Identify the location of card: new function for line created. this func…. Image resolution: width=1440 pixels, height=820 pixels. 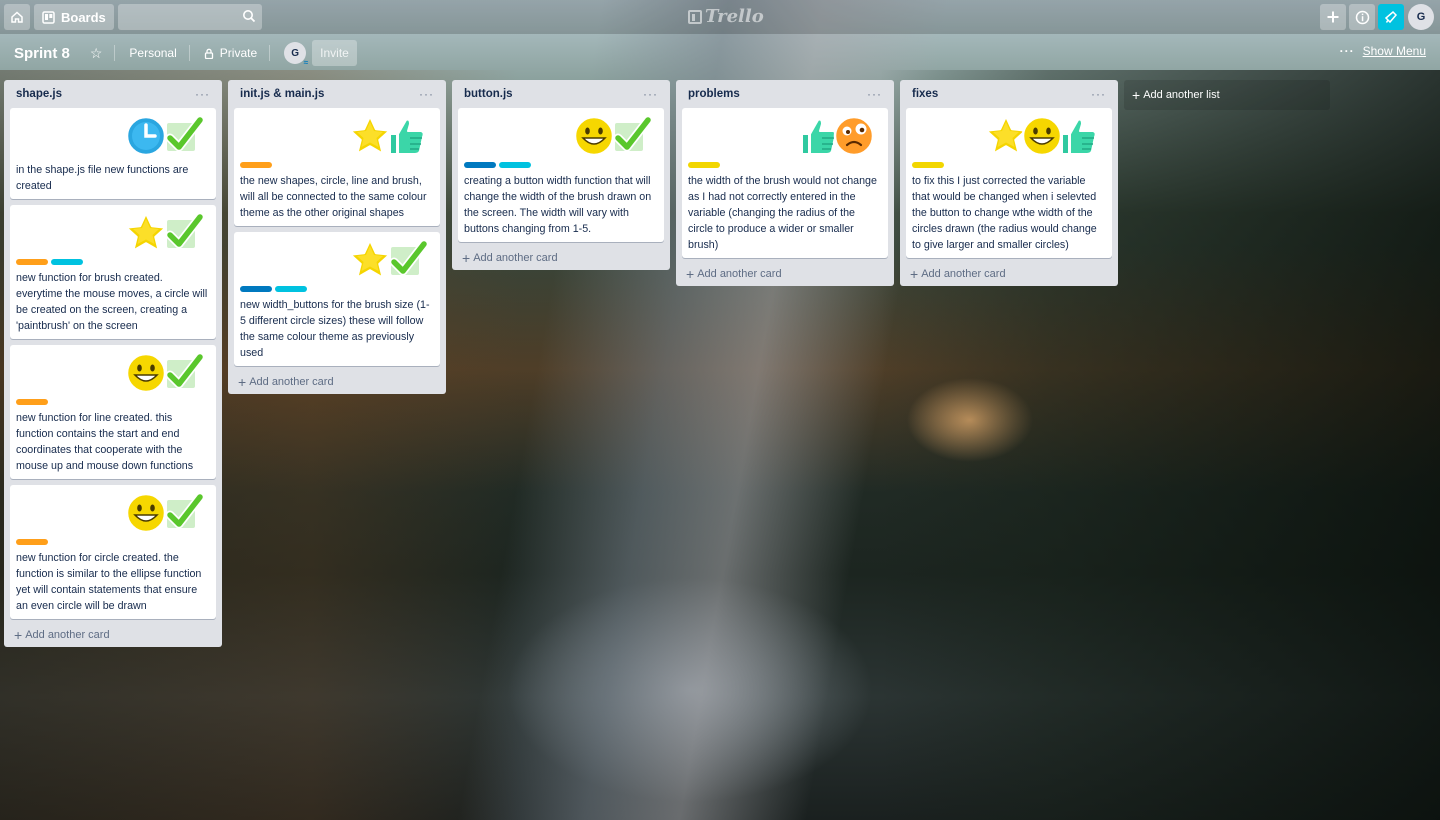
(113, 412).